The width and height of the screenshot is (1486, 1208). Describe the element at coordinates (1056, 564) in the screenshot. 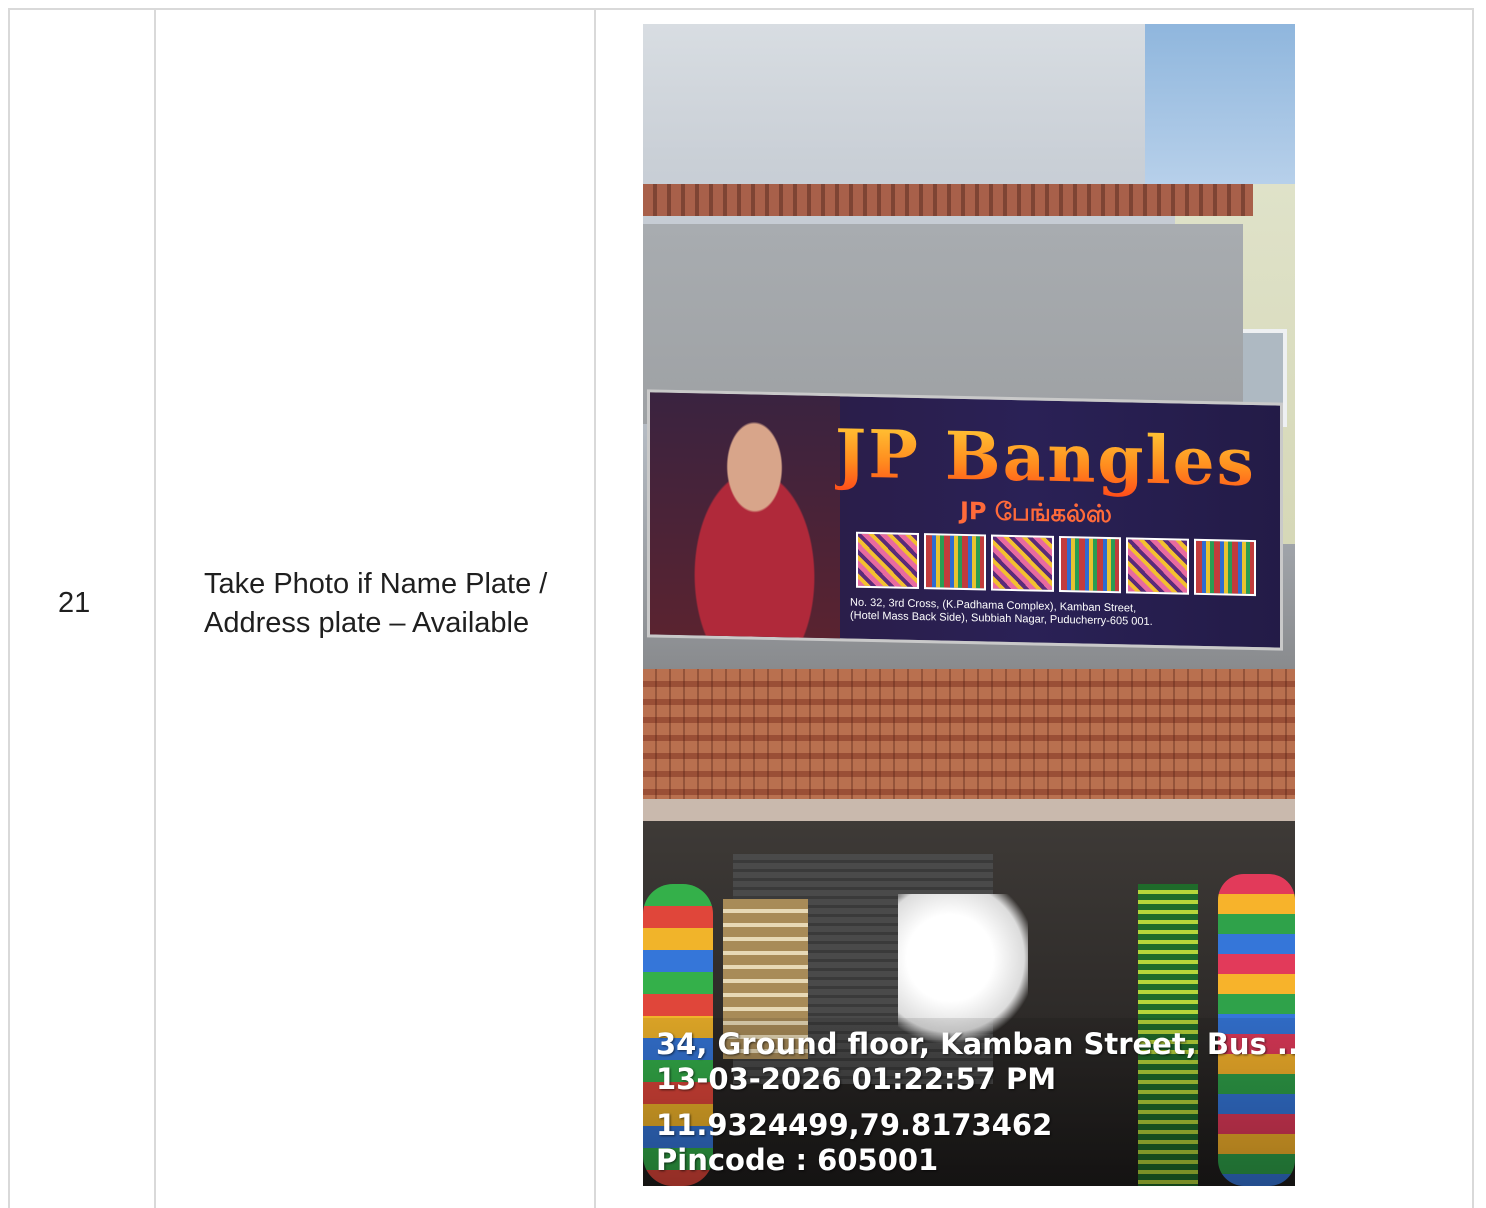

I see `signboard-product-strip` at that location.